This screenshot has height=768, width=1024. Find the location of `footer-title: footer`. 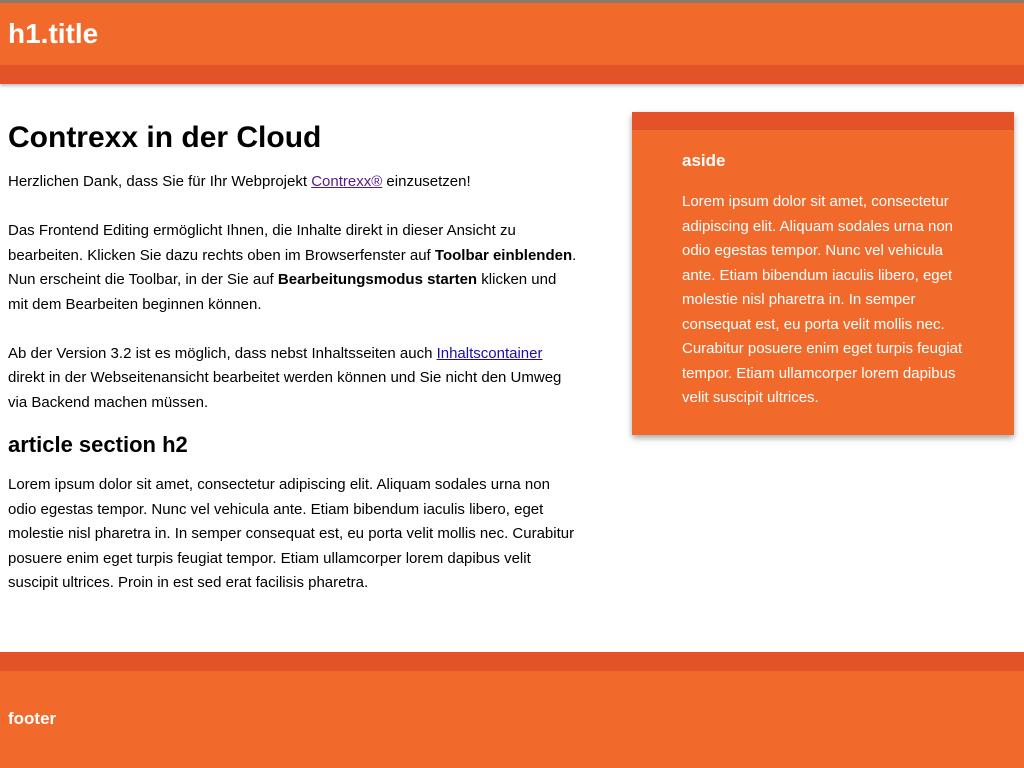

footer-title: footer is located at coordinates (32, 718).